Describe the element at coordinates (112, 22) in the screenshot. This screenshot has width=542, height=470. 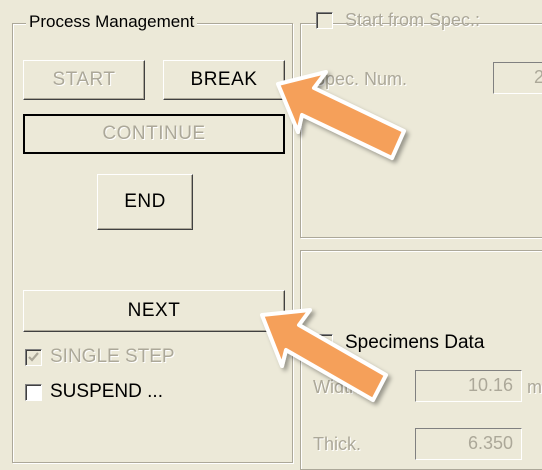
I see `process-management-title: Process Management` at that location.